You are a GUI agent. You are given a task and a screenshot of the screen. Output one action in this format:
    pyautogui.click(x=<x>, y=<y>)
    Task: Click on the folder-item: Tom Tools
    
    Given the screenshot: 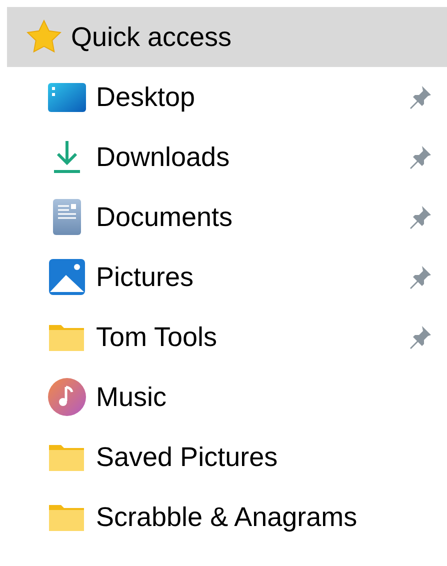 What is the action you would take?
    pyautogui.click(x=227, y=337)
    